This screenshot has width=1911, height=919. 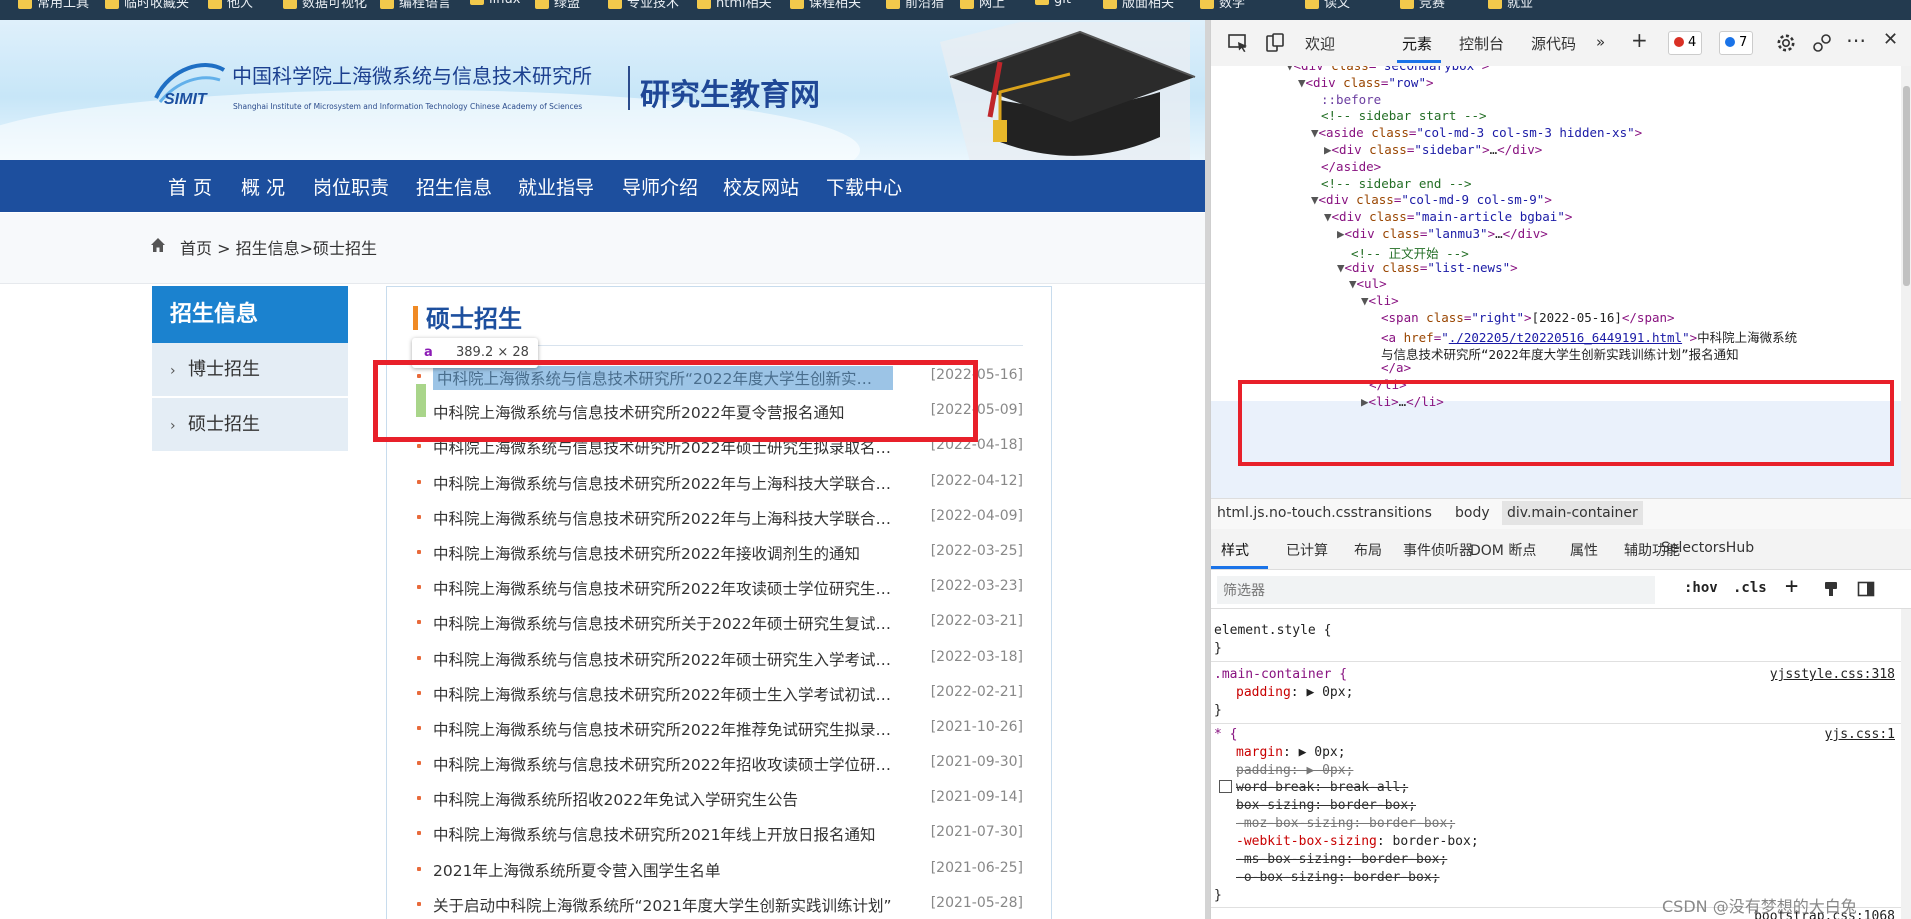 What do you see at coordinates (263, 186) in the screenshot?
I see `nav-item: 概 况` at bounding box center [263, 186].